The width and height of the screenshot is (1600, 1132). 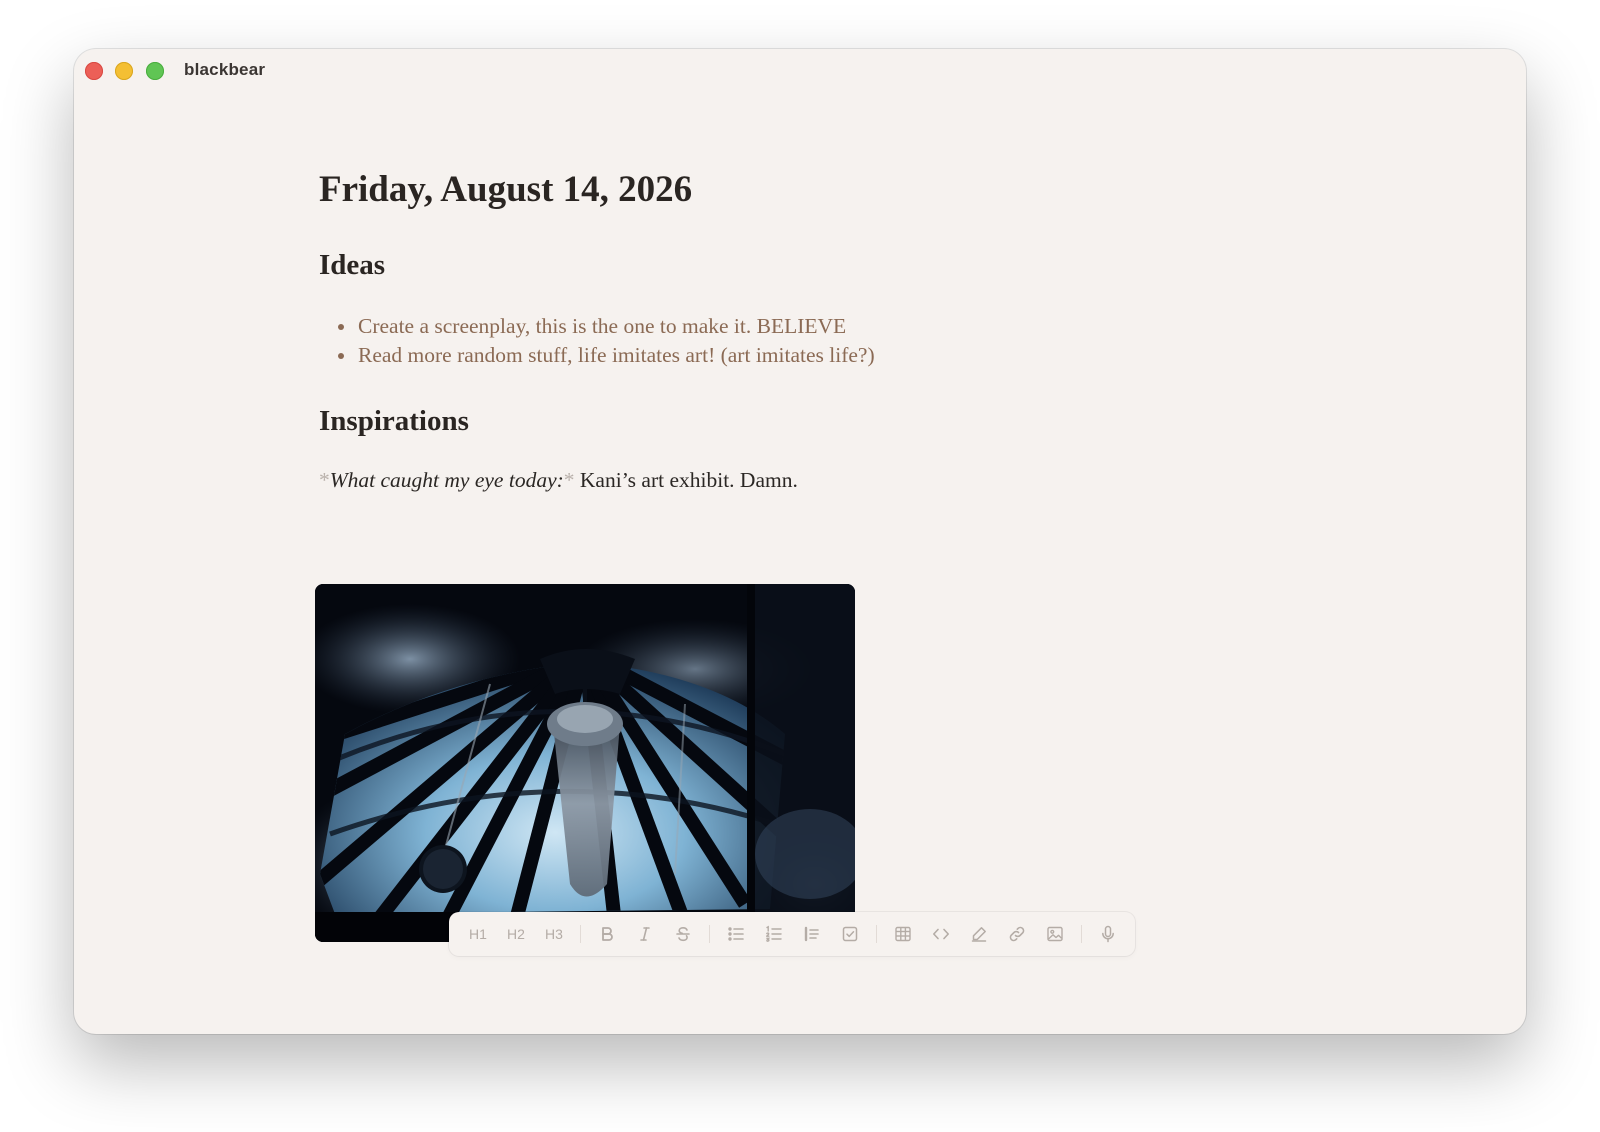 What do you see at coordinates (554, 934) in the screenshot?
I see `heading-3-button: H3` at bounding box center [554, 934].